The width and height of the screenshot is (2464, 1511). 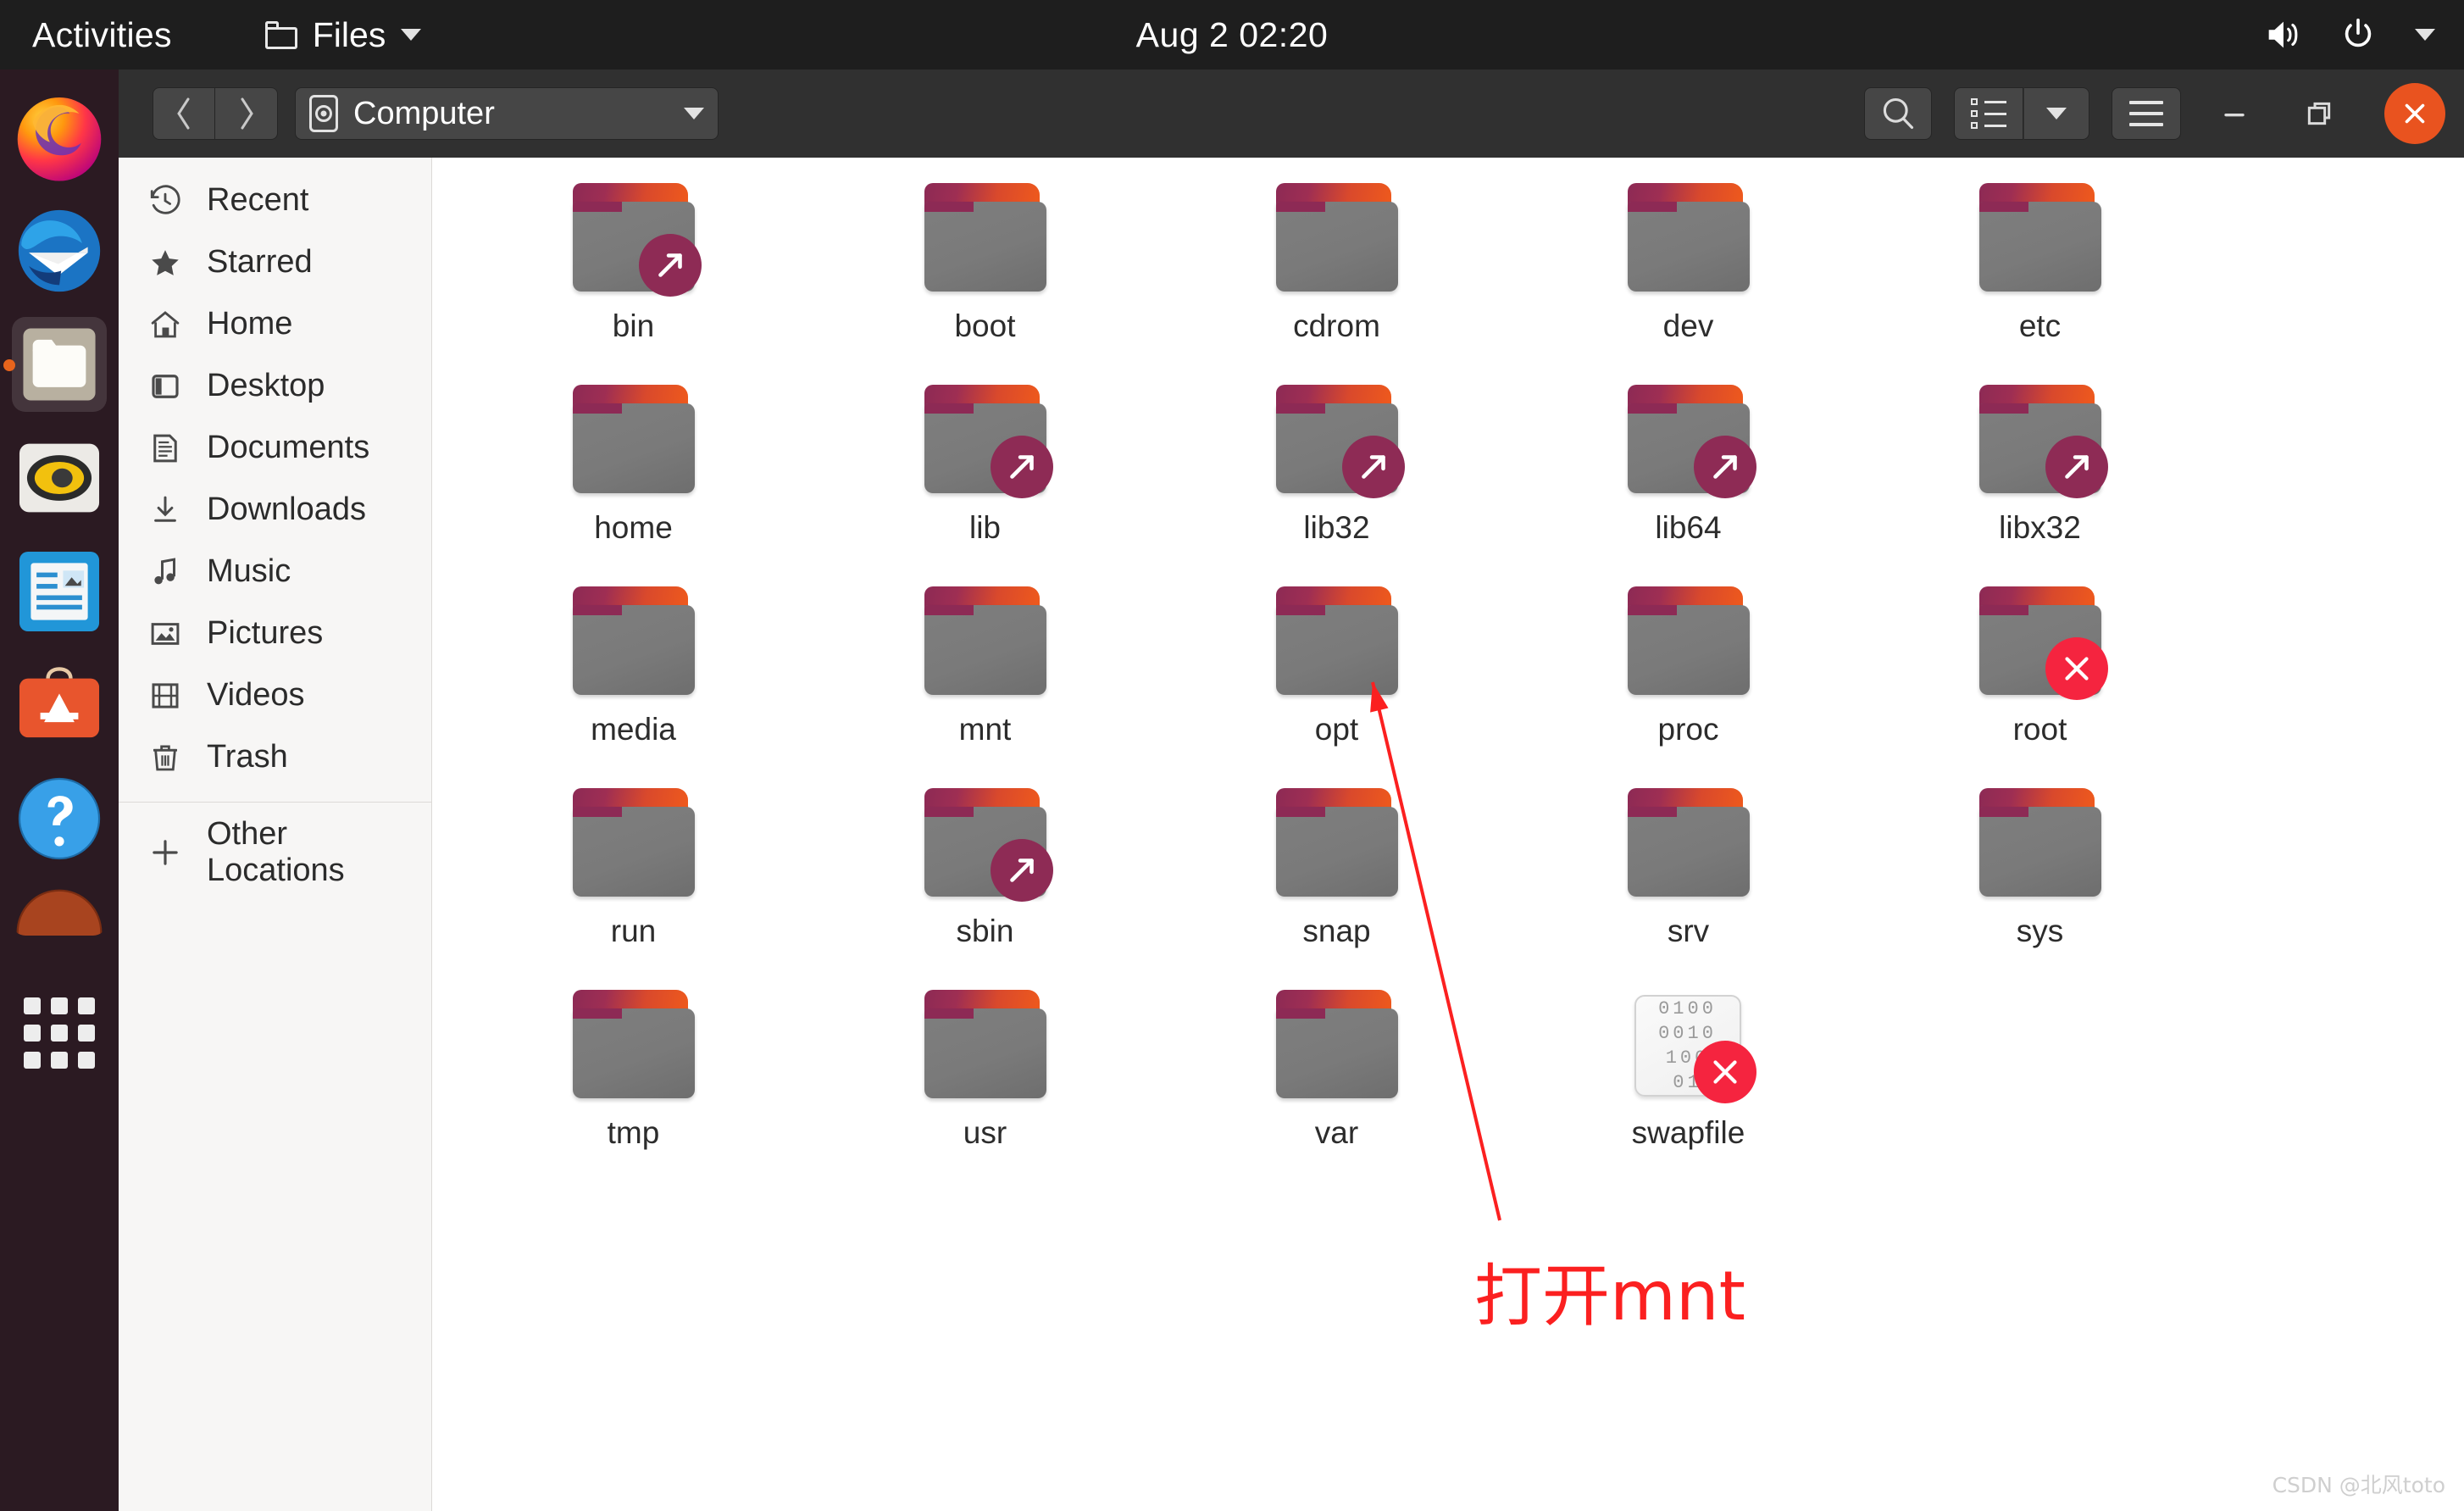 What do you see at coordinates (275, 572) in the screenshot?
I see `sidebar-item-music: Music` at bounding box center [275, 572].